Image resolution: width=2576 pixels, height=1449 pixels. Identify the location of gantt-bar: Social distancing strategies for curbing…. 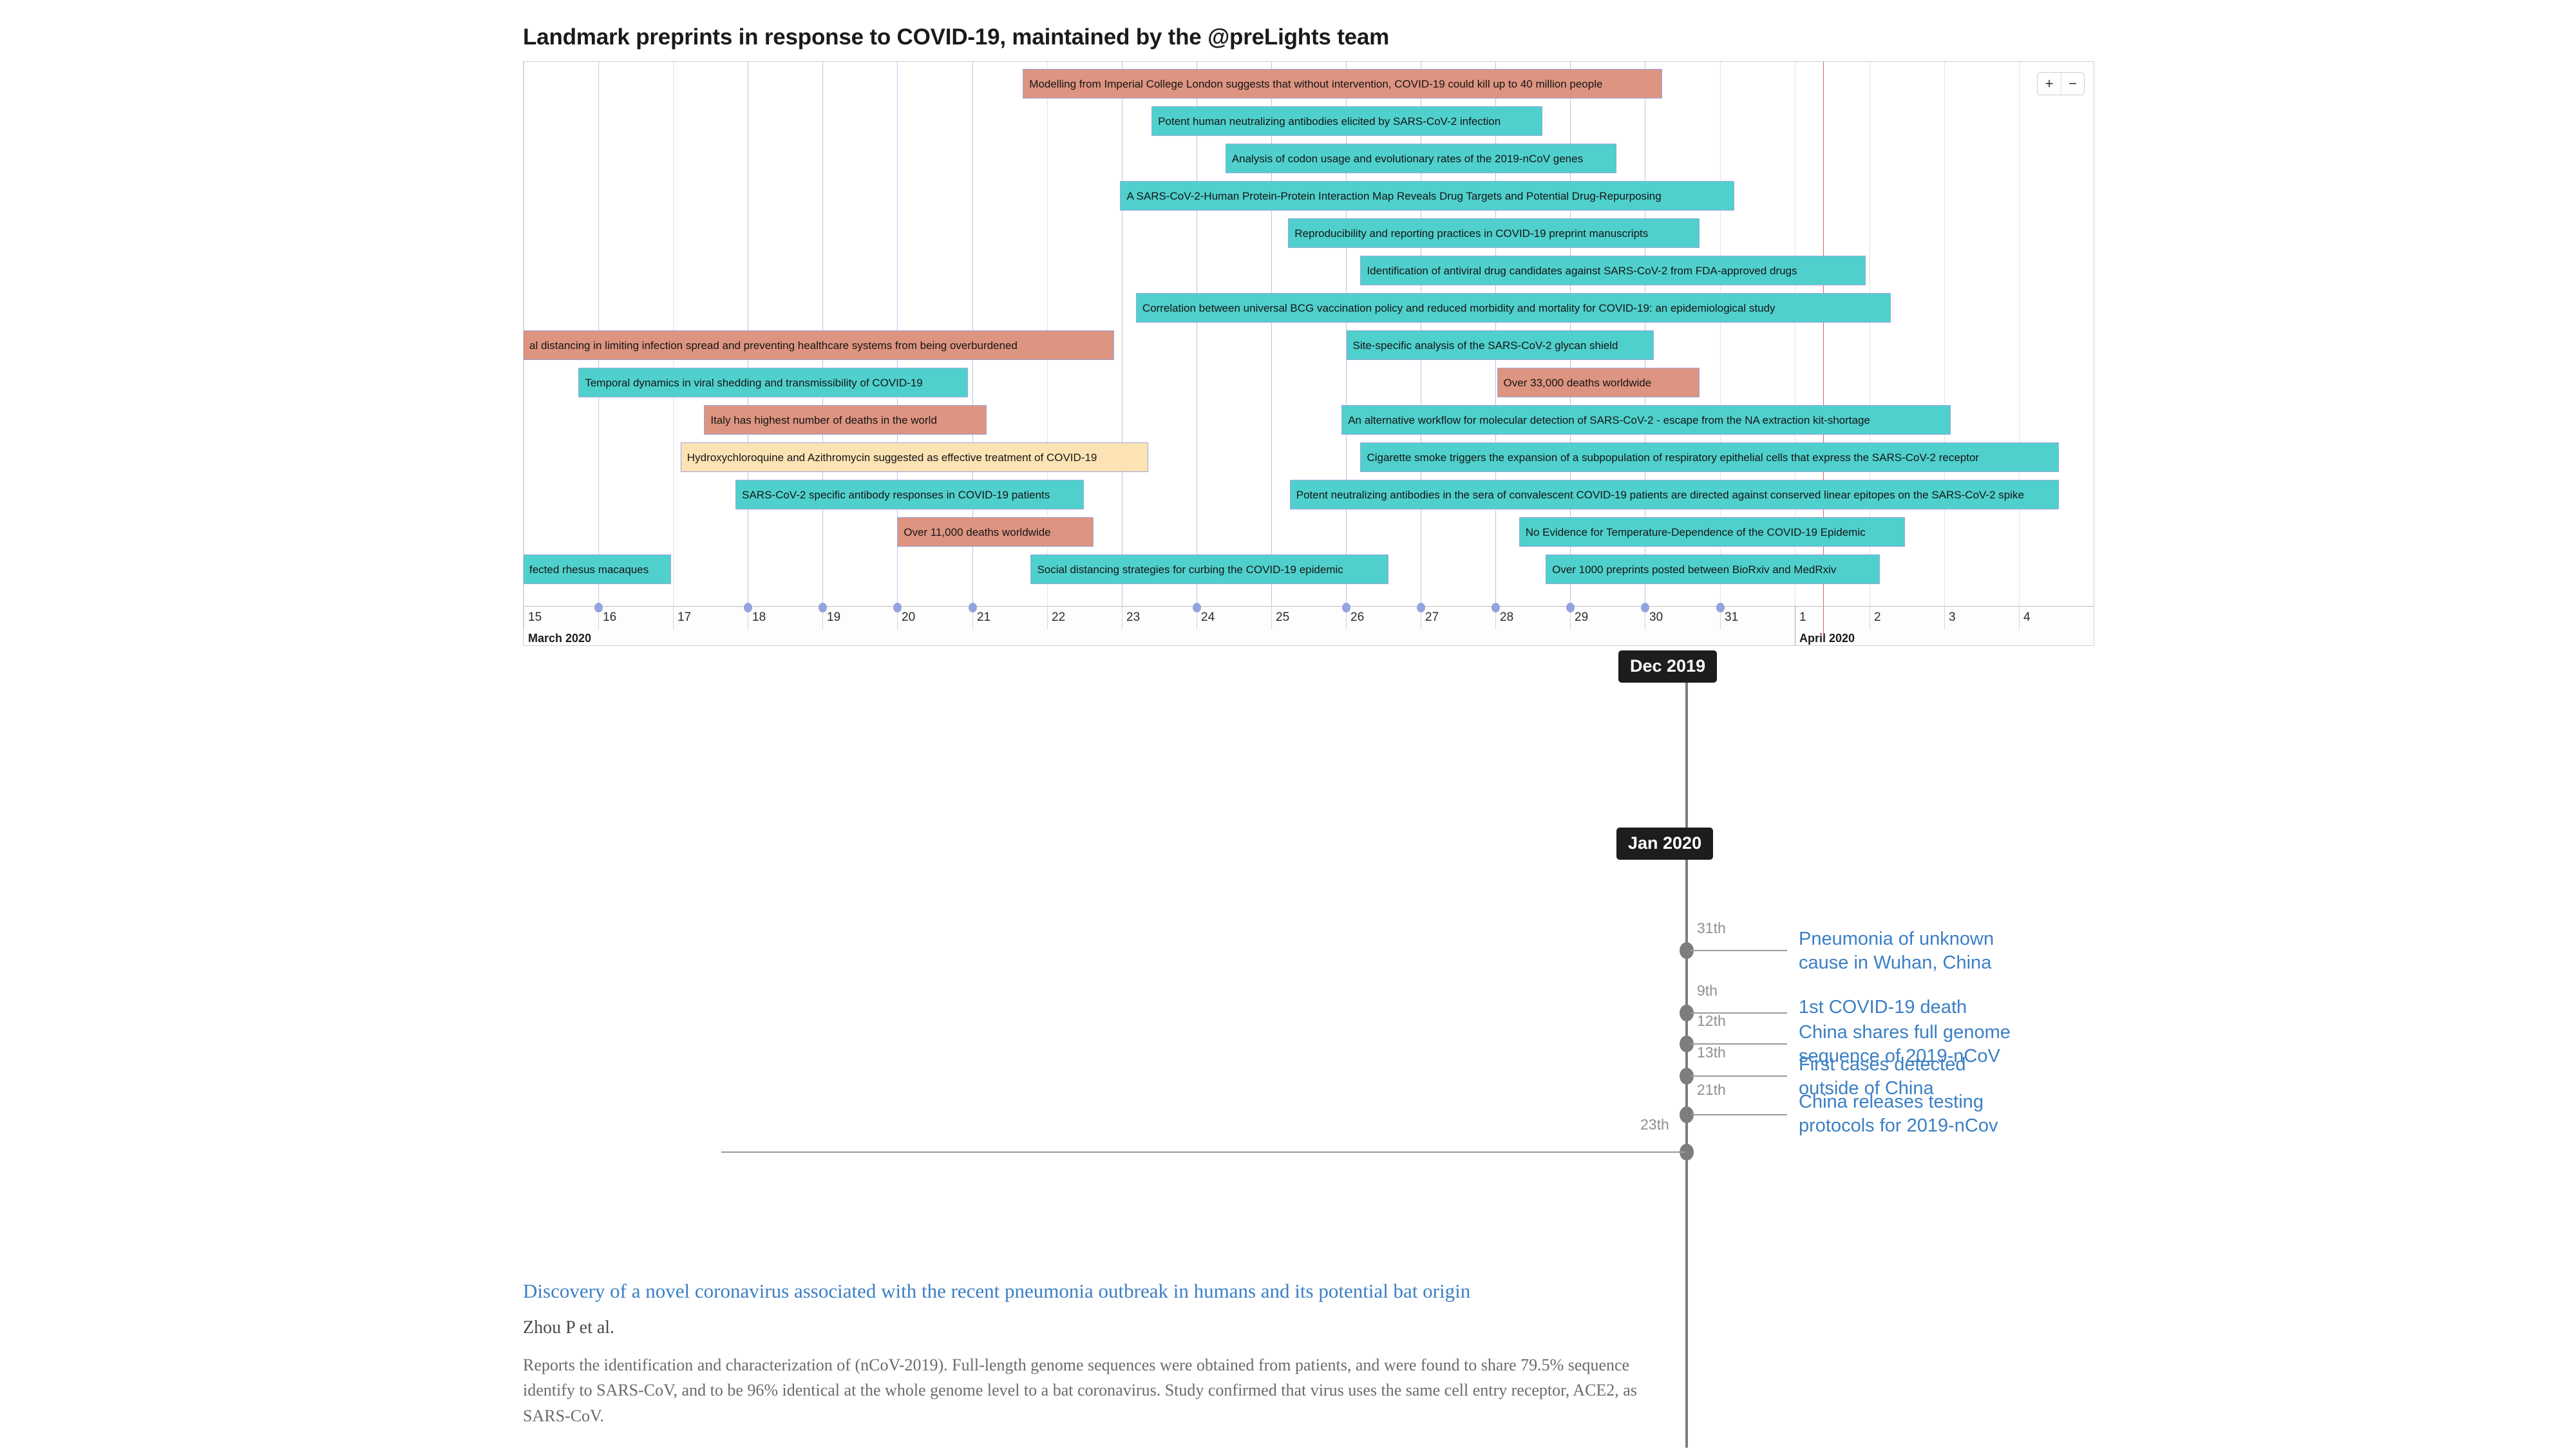
(1209, 569).